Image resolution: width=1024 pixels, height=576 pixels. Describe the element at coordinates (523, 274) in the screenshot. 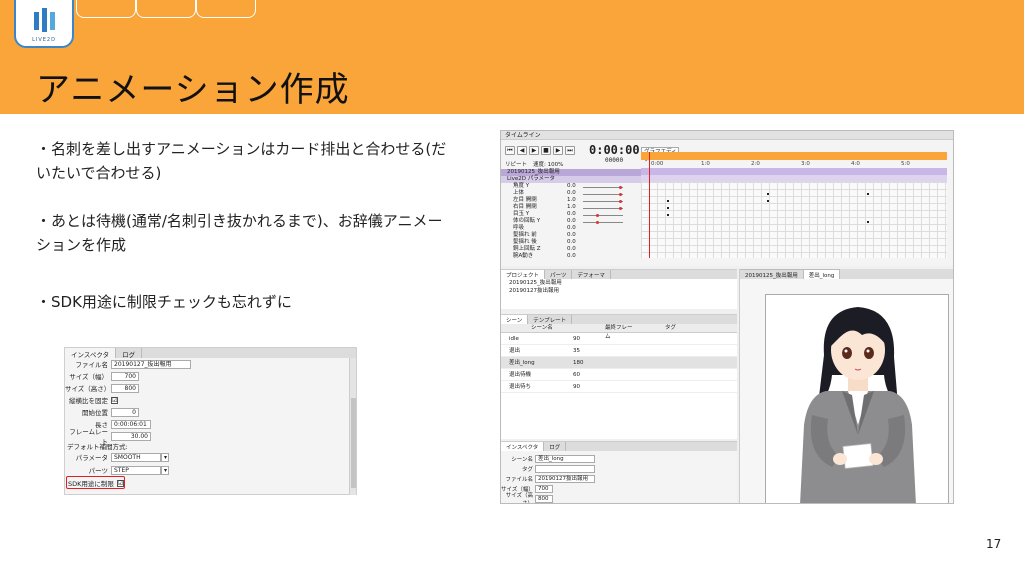

I see `tab-project: プロジェクト` at that location.